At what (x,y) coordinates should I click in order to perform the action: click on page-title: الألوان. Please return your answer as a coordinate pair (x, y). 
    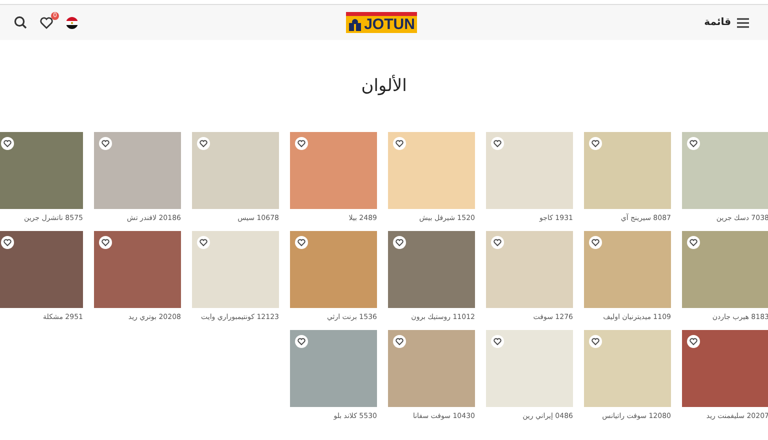
    Looking at the image, I should click on (384, 85).